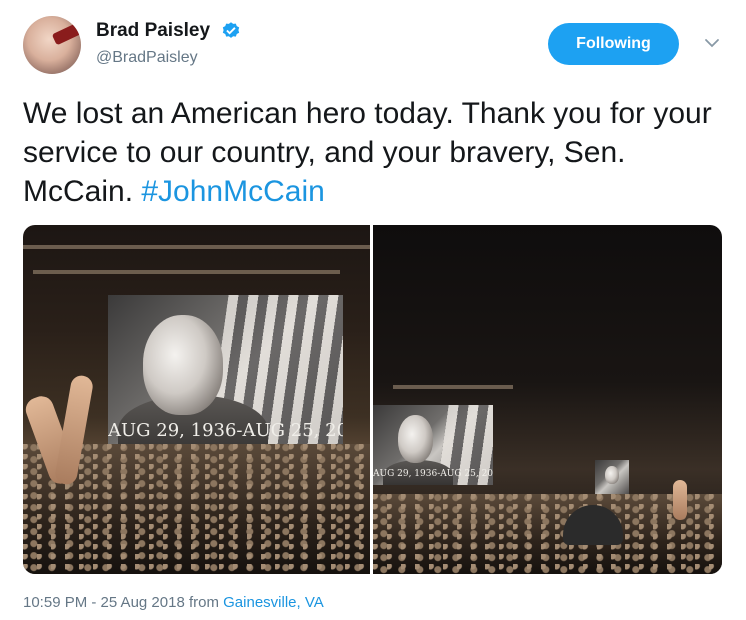 This screenshot has height=620, width=746. What do you see at coordinates (104, 602) in the screenshot?
I see `timestamp: 10:59 PM - 25 Aug 2018` at bounding box center [104, 602].